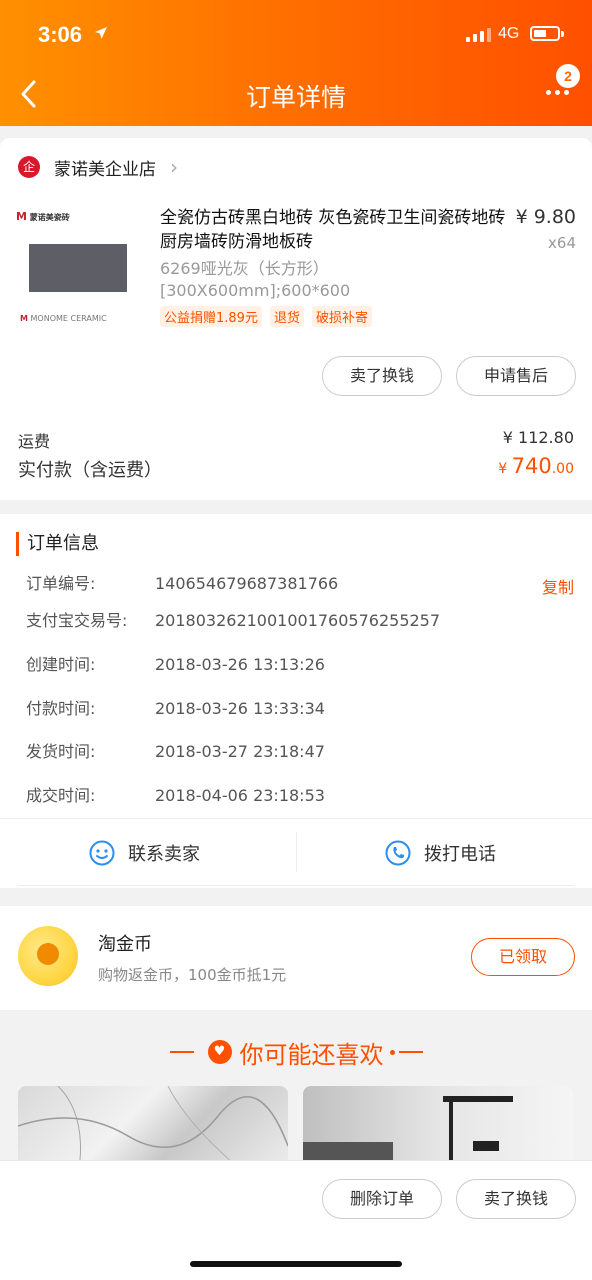 This screenshot has height=1280, width=592. What do you see at coordinates (296, 1264) in the screenshot?
I see `home-indicator` at bounding box center [296, 1264].